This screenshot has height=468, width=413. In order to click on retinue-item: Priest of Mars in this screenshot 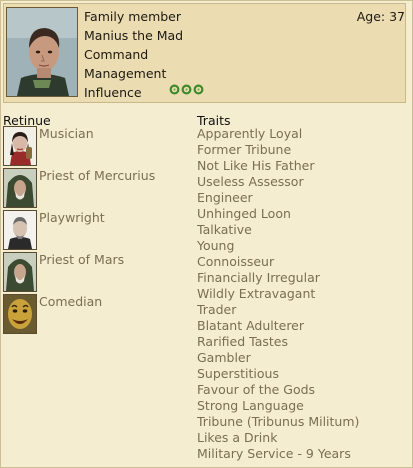, I will do `click(98, 272)`.